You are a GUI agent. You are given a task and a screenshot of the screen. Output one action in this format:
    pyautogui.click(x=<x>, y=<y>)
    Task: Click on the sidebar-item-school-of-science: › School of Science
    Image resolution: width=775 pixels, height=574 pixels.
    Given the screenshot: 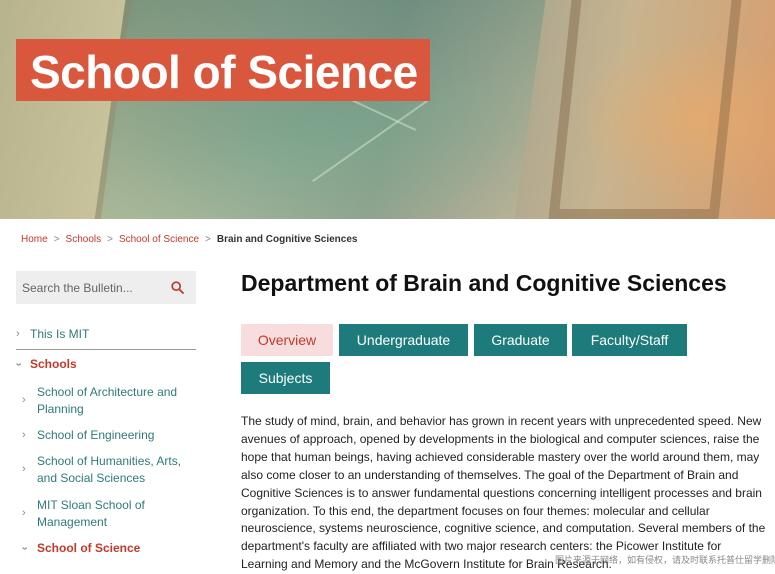 What is the action you would take?
    pyautogui.click(x=100, y=548)
    